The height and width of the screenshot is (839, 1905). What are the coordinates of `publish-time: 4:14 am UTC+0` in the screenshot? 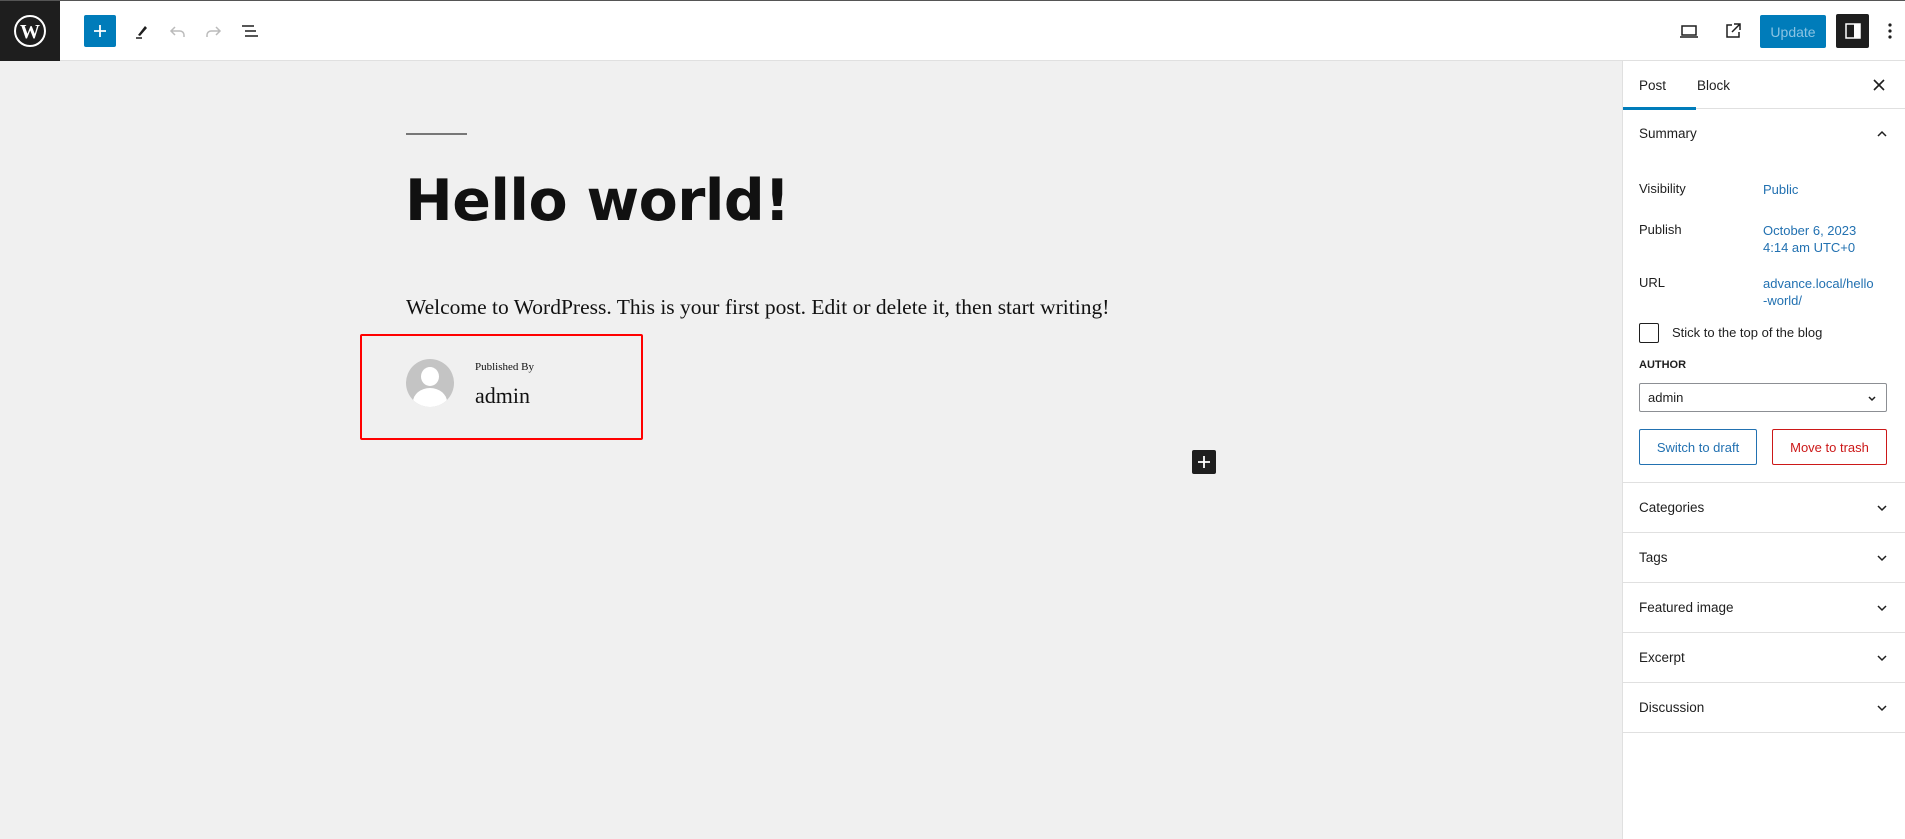 It's located at (1809, 247).